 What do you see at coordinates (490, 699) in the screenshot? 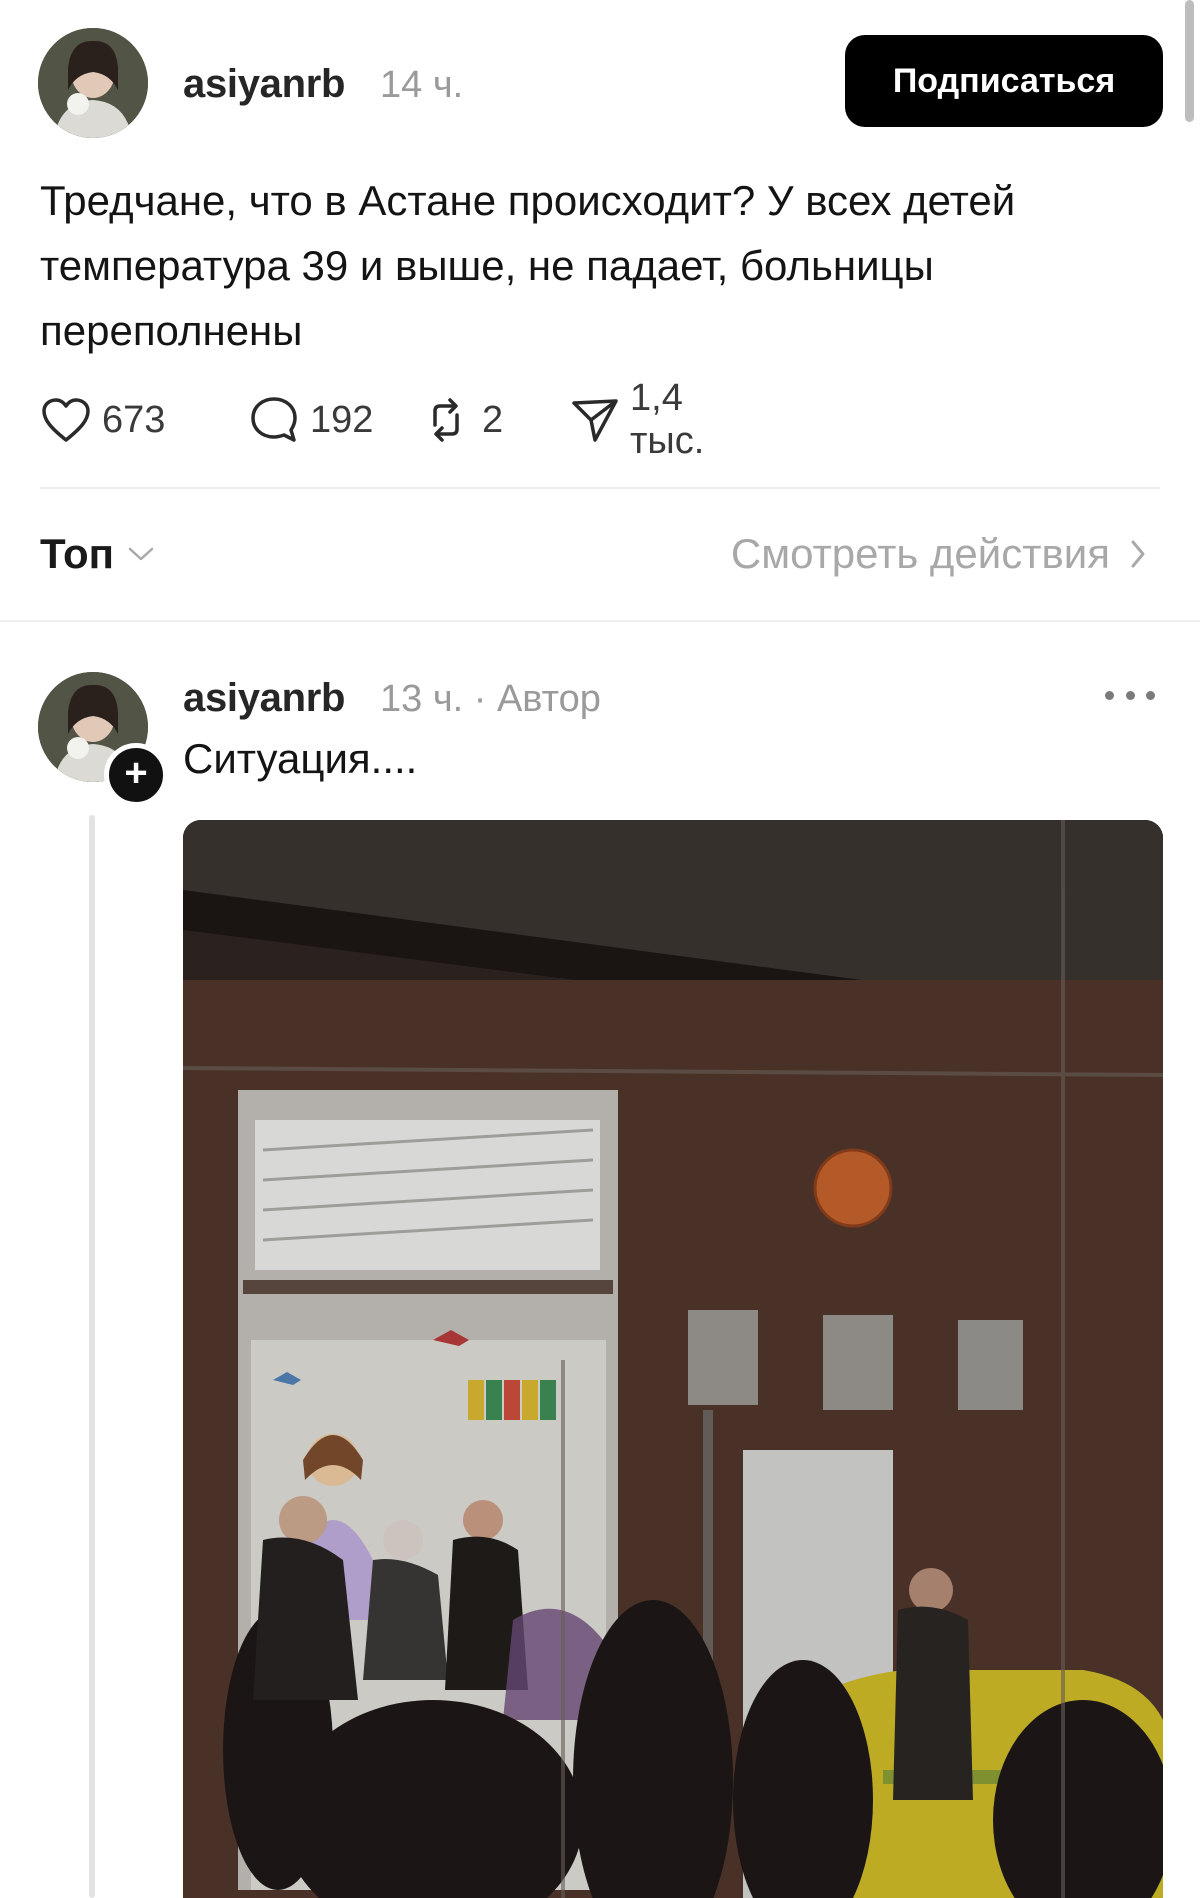
I see `reply-meta: 13 ч. · Автор` at bounding box center [490, 699].